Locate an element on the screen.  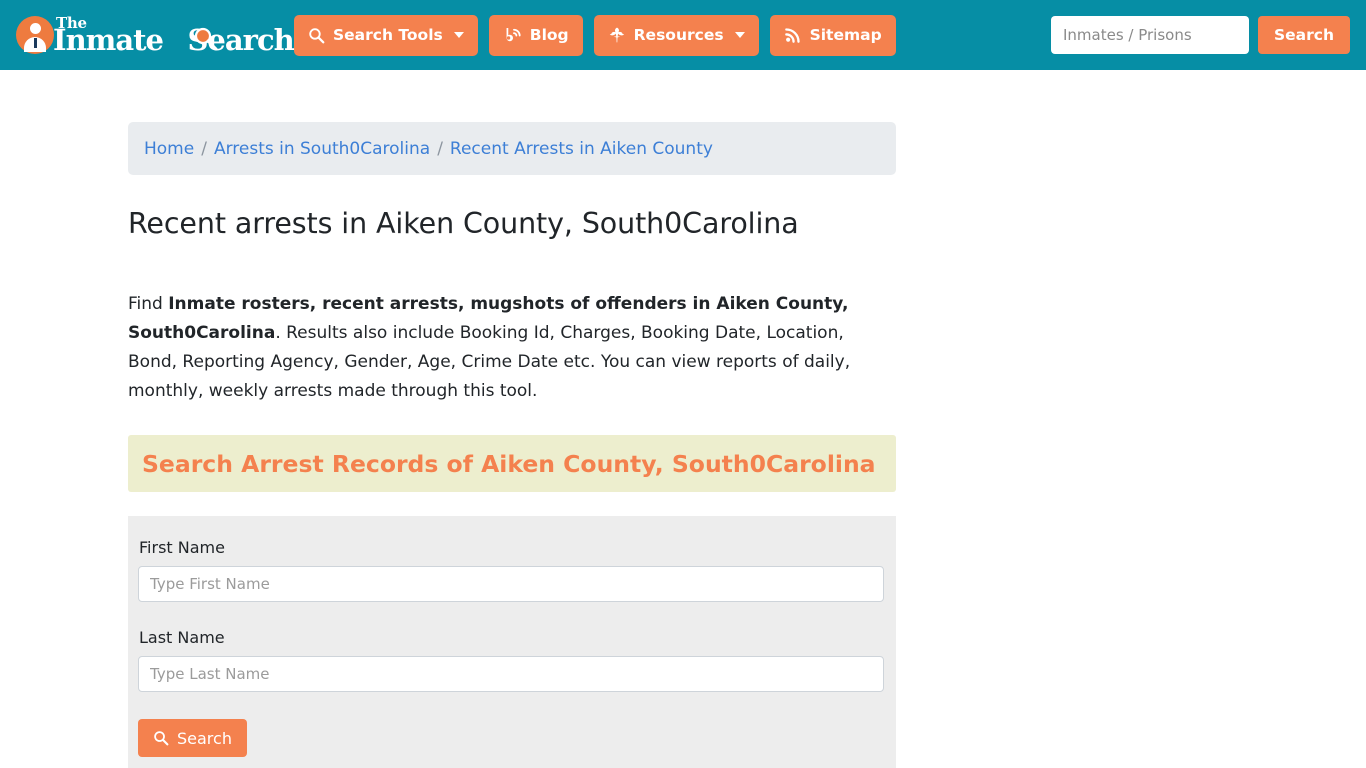
nav-search-tools-button: Search Tools is located at coordinates (386, 35).